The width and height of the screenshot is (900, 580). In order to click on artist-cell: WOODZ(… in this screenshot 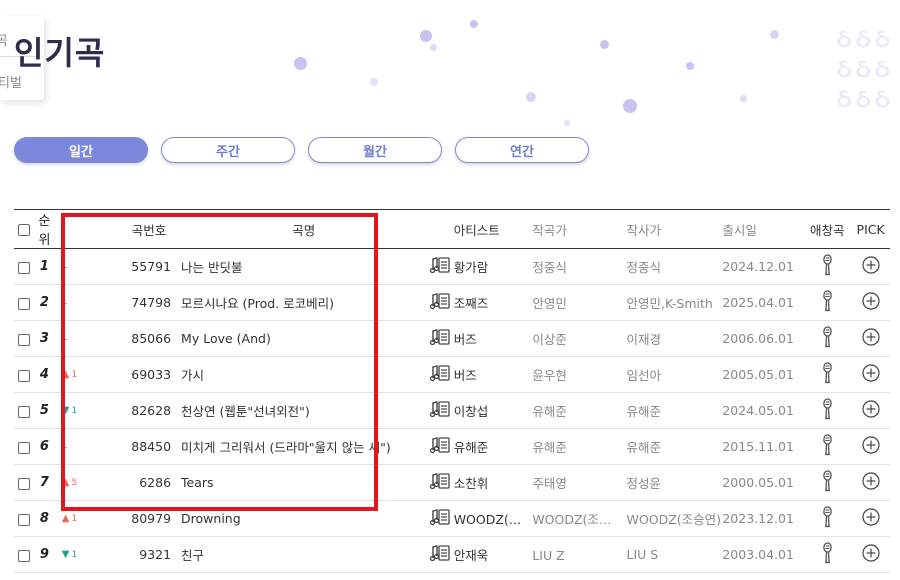, I will do `click(493, 519)`.